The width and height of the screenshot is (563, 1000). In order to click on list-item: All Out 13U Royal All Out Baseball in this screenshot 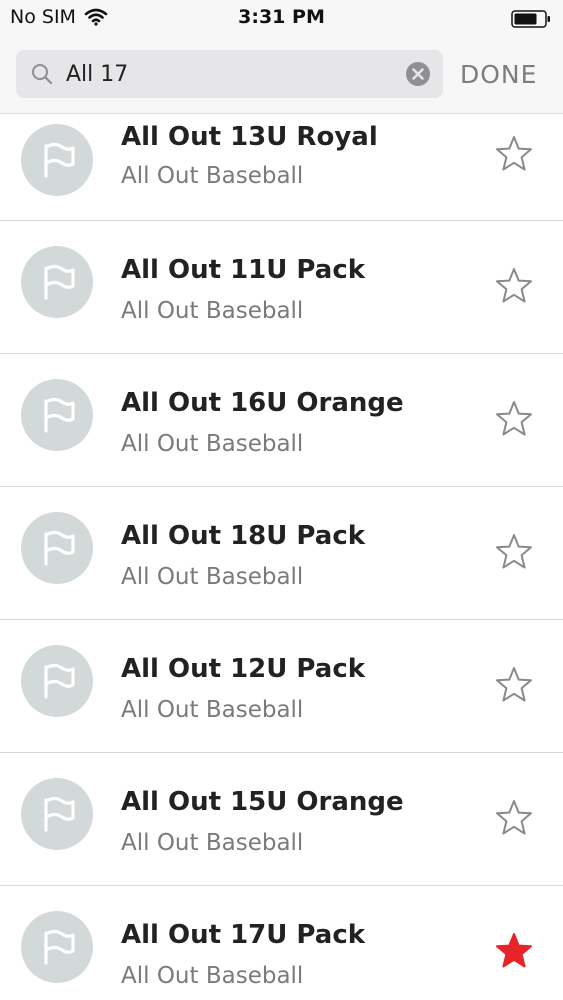, I will do `click(281, 167)`.